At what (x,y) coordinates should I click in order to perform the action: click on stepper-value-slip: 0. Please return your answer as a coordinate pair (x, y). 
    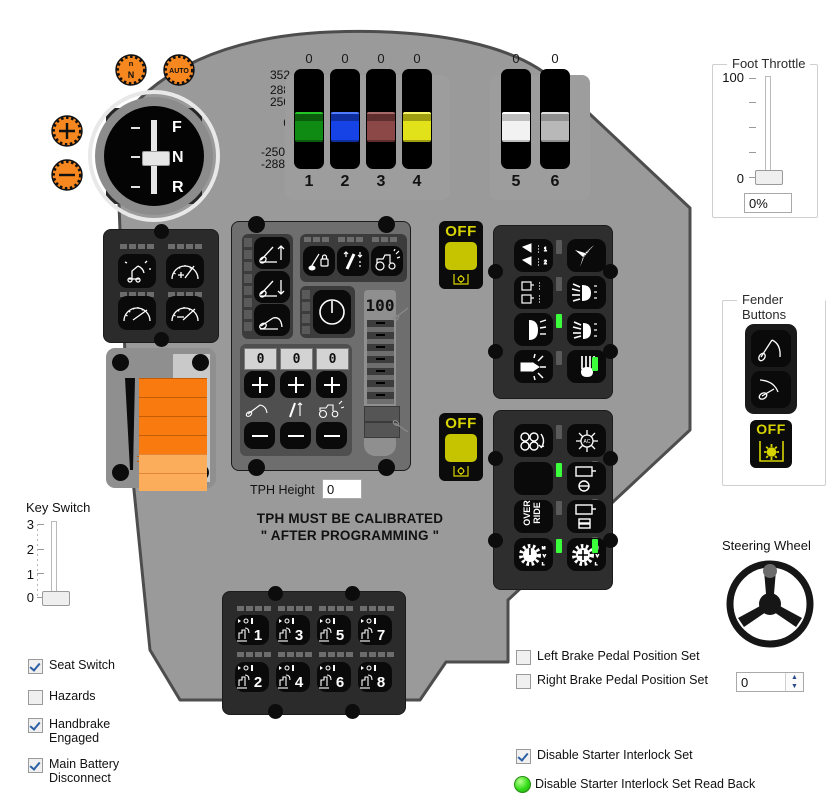
    Looking at the image, I should click on (332, 359).